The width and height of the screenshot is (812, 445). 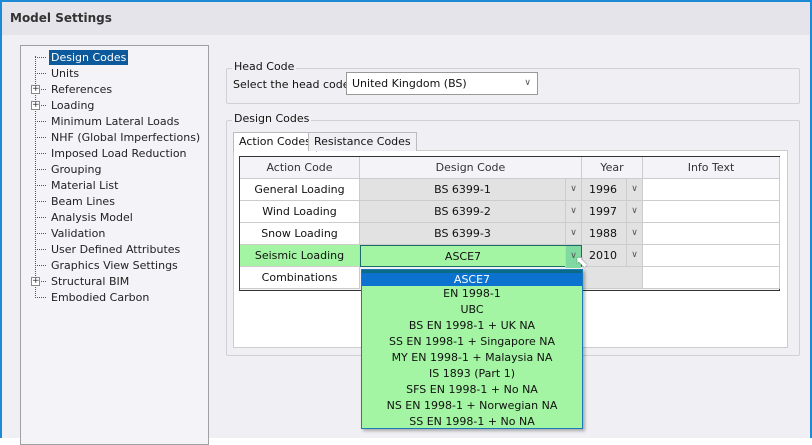 I want to click on tree-item-embodied-carbon: Embodied Carbon, so click(x=100, y=297).